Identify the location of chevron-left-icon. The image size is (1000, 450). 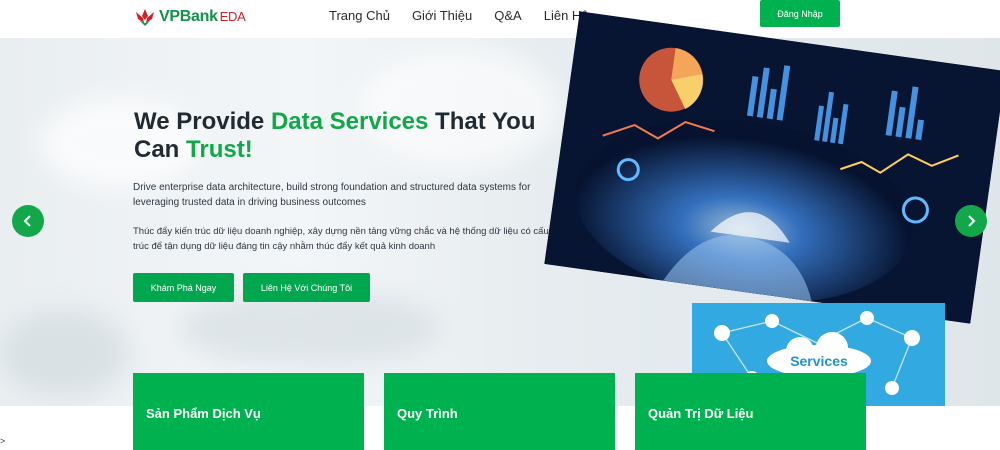
(27, 221).